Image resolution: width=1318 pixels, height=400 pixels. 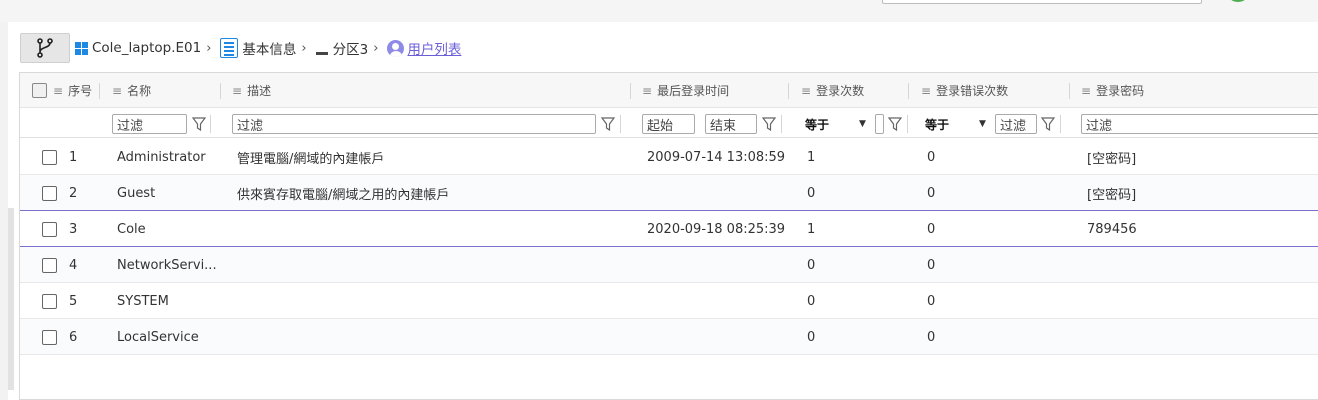 I want to click on cell-name: Guest, so click(x=136, y=193).